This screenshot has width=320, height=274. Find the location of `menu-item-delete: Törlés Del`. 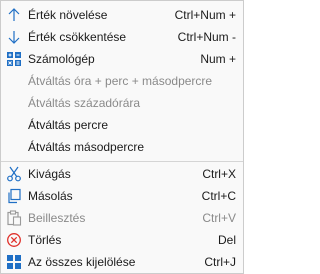

menu-item-delete: Törlés Del is located at coordinates (122, 240).